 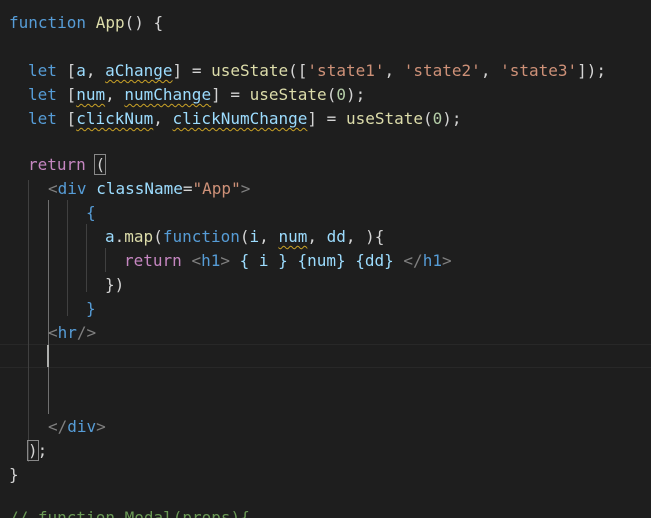 I want to click on punctuation: }), so click(x=115, y=284).